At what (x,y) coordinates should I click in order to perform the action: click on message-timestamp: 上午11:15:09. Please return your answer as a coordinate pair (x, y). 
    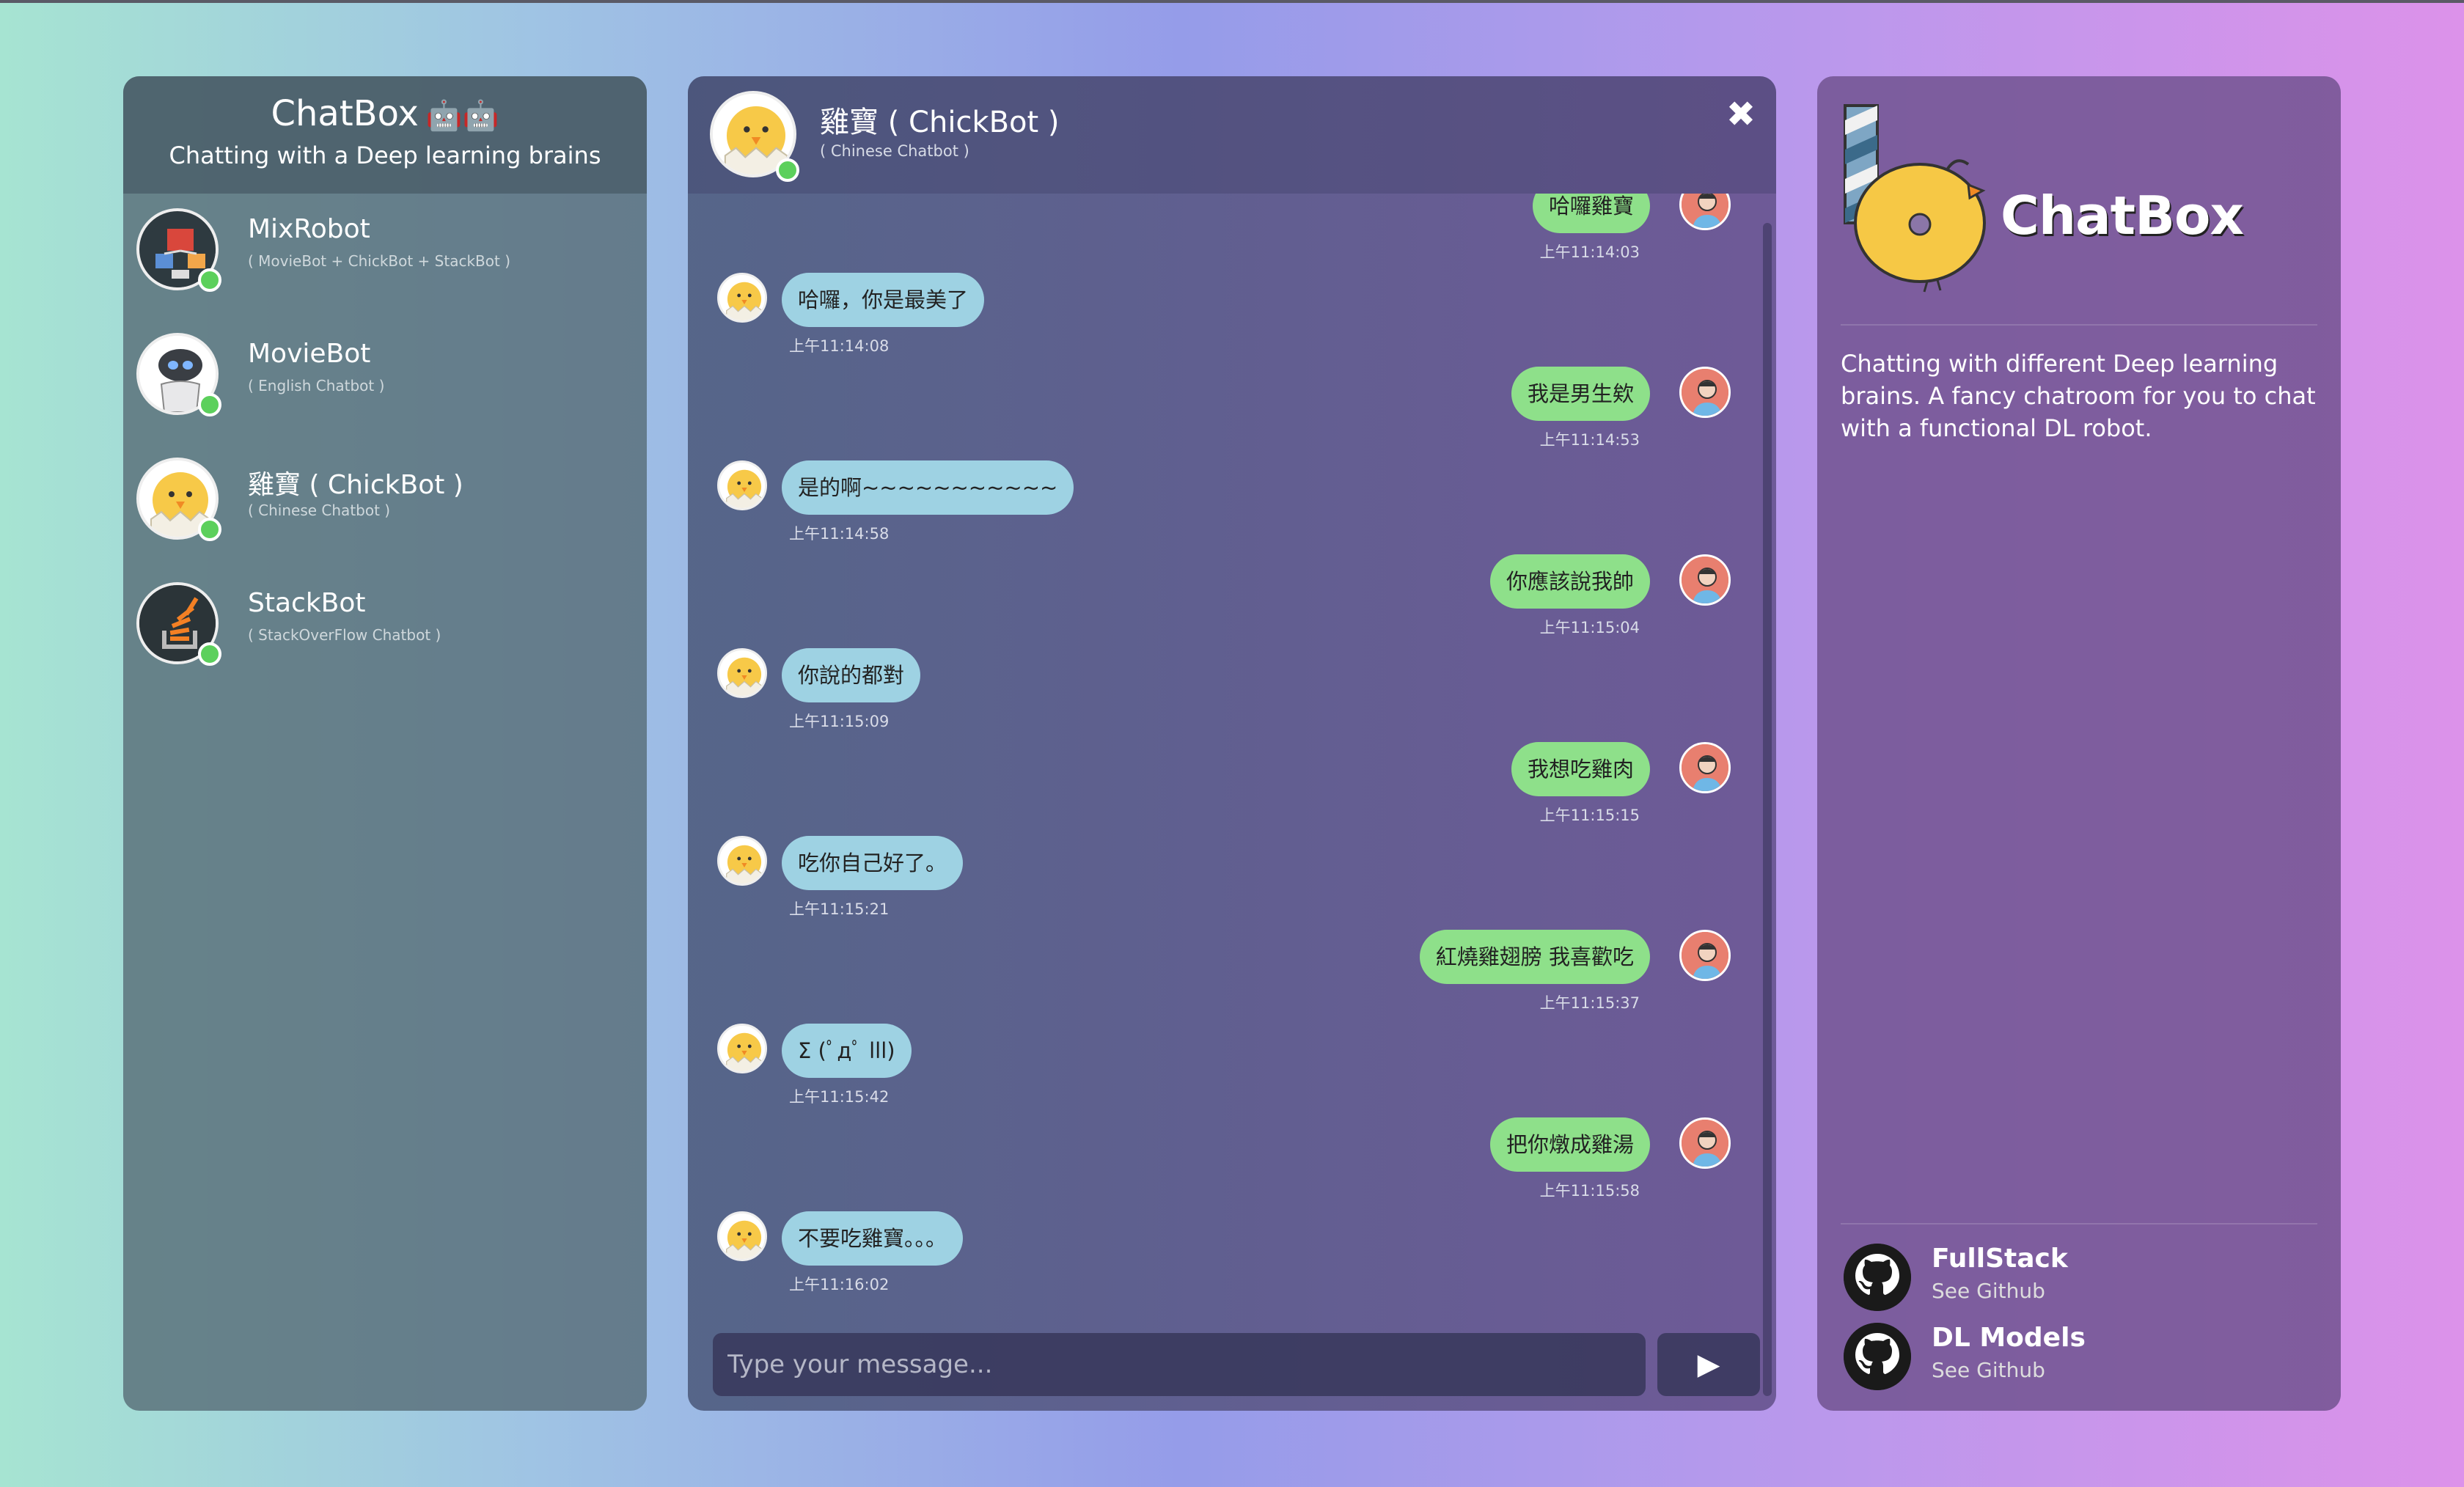
    Looking at the image, I should click on (839, 721).